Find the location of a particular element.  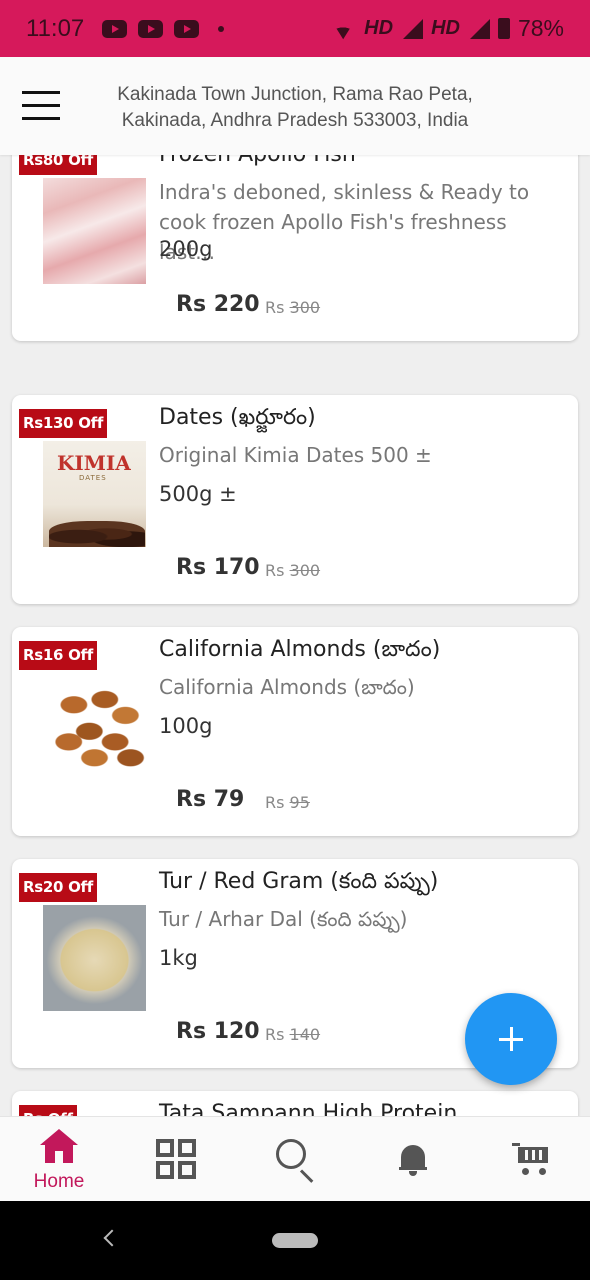

product-quantity: 200g is located at coordinates (186, 249).